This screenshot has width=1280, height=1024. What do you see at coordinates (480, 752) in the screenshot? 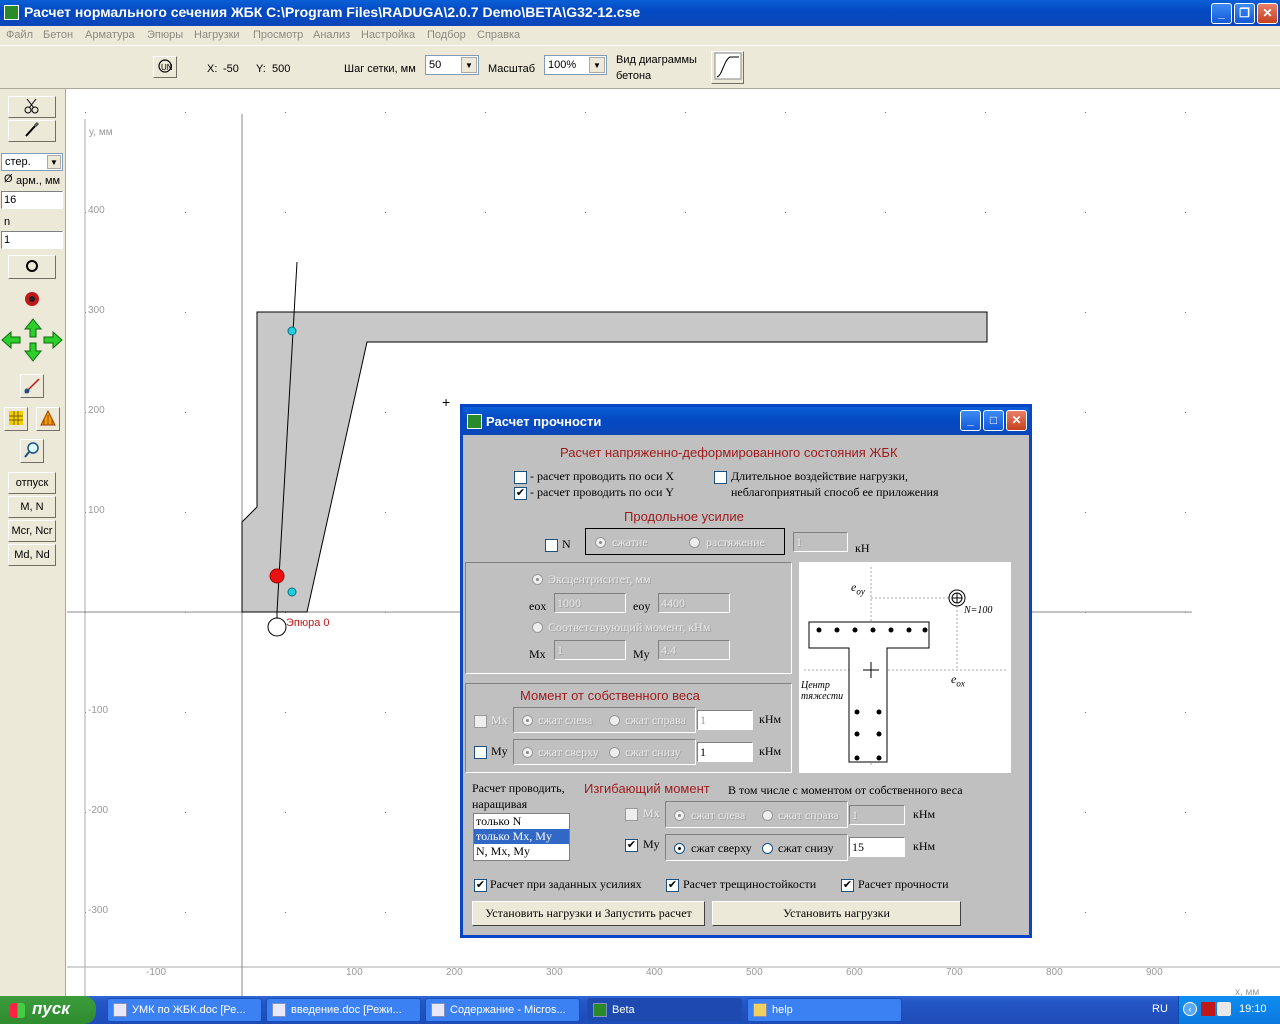
I see `sw-my-checkbox` at bounding box center [480, 752].